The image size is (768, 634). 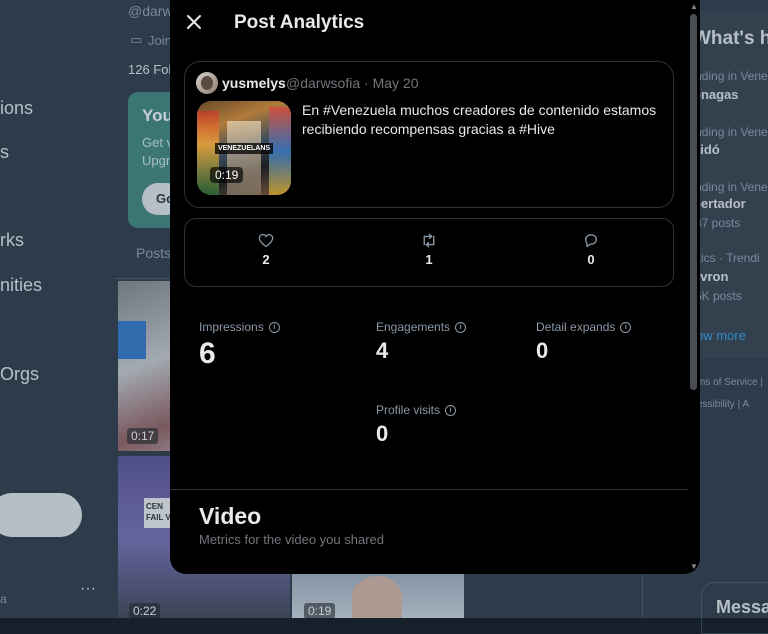 I want to click on post-media-thumbnail: VENEZUELANS 0:19, so click(x=244, y=148).